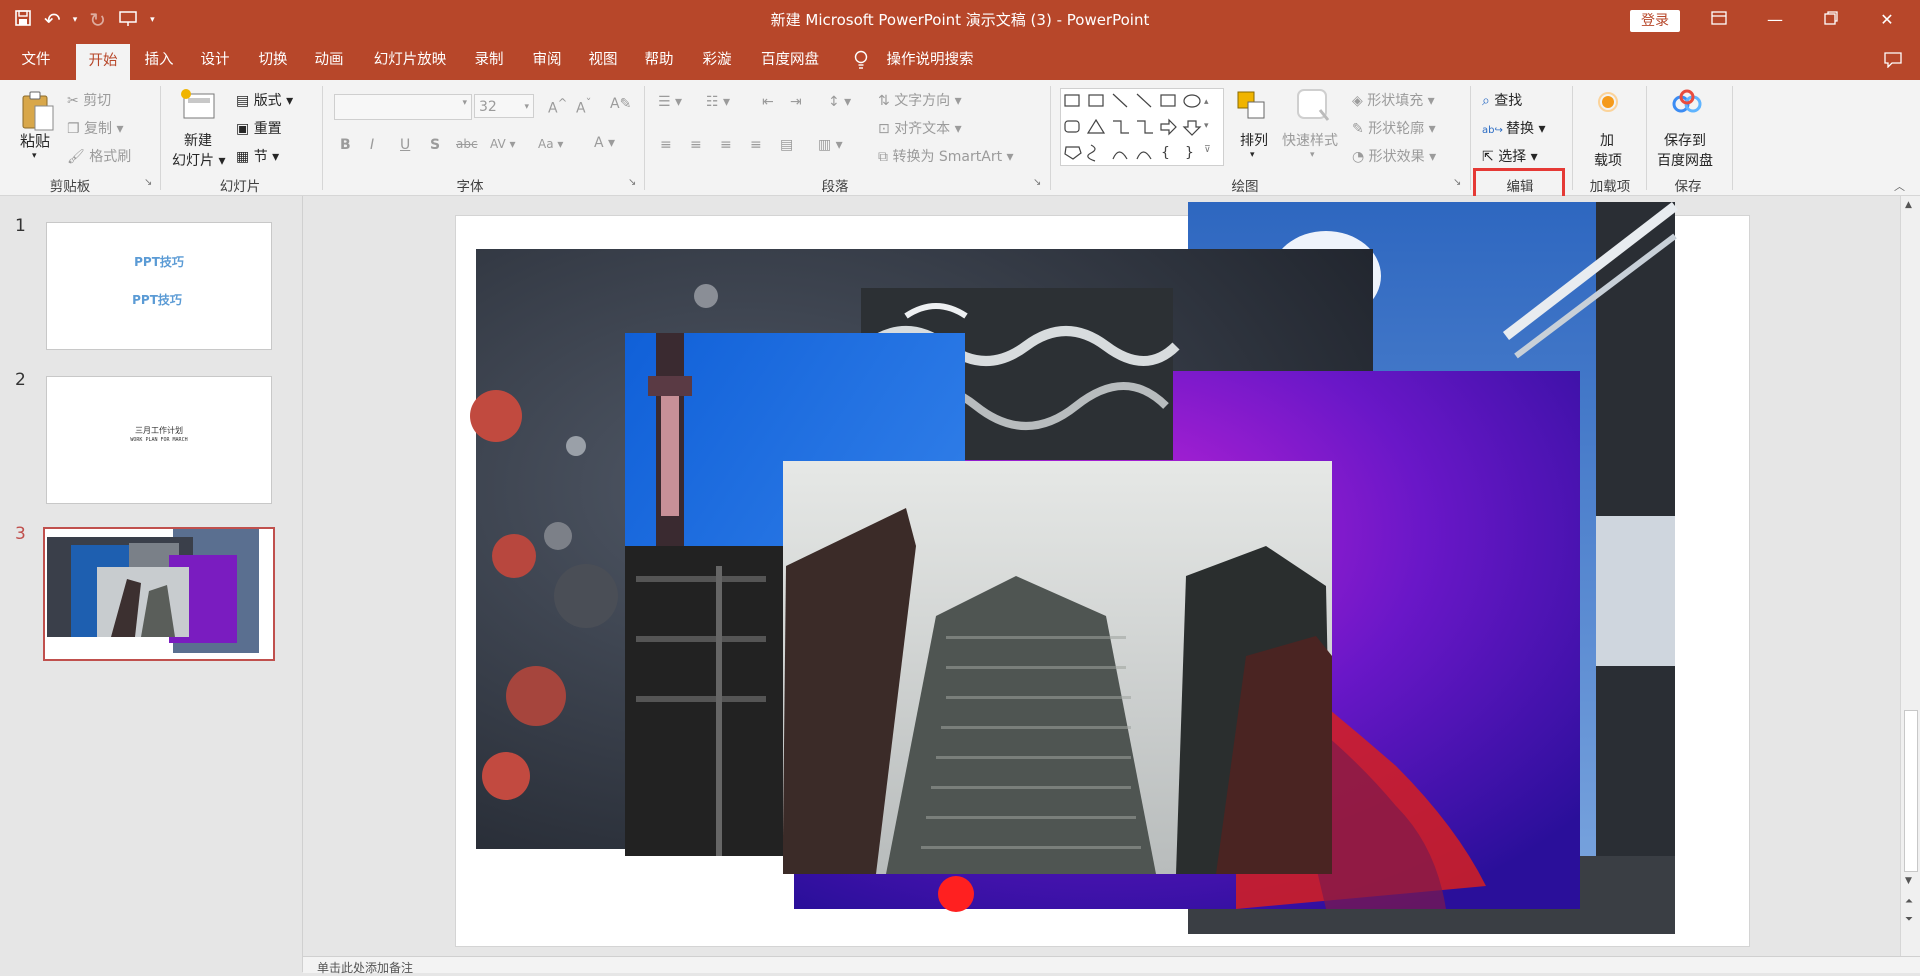 The height and width of the screenshot is (976, 1920). Describe the element at coordinates (148, 182) in the screenshot. I see `clipboard-launcher-icon: ↘` at that location.